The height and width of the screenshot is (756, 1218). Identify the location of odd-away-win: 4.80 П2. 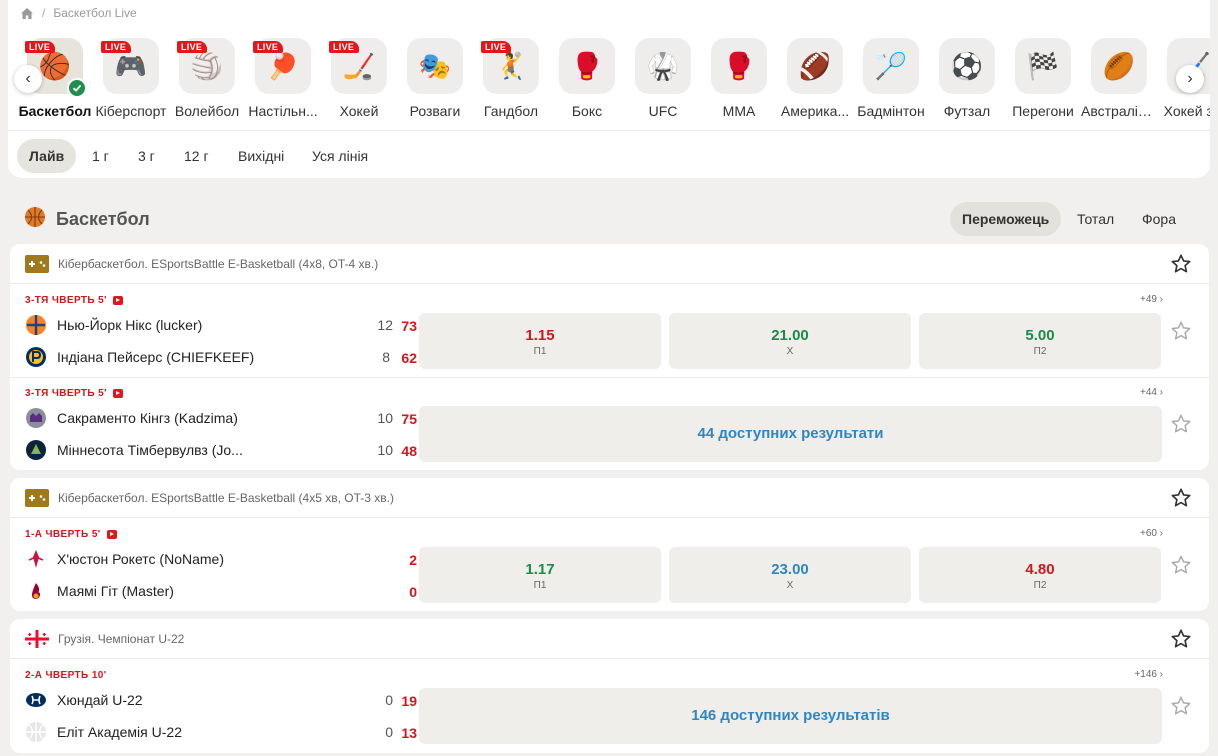
(1040, 575).